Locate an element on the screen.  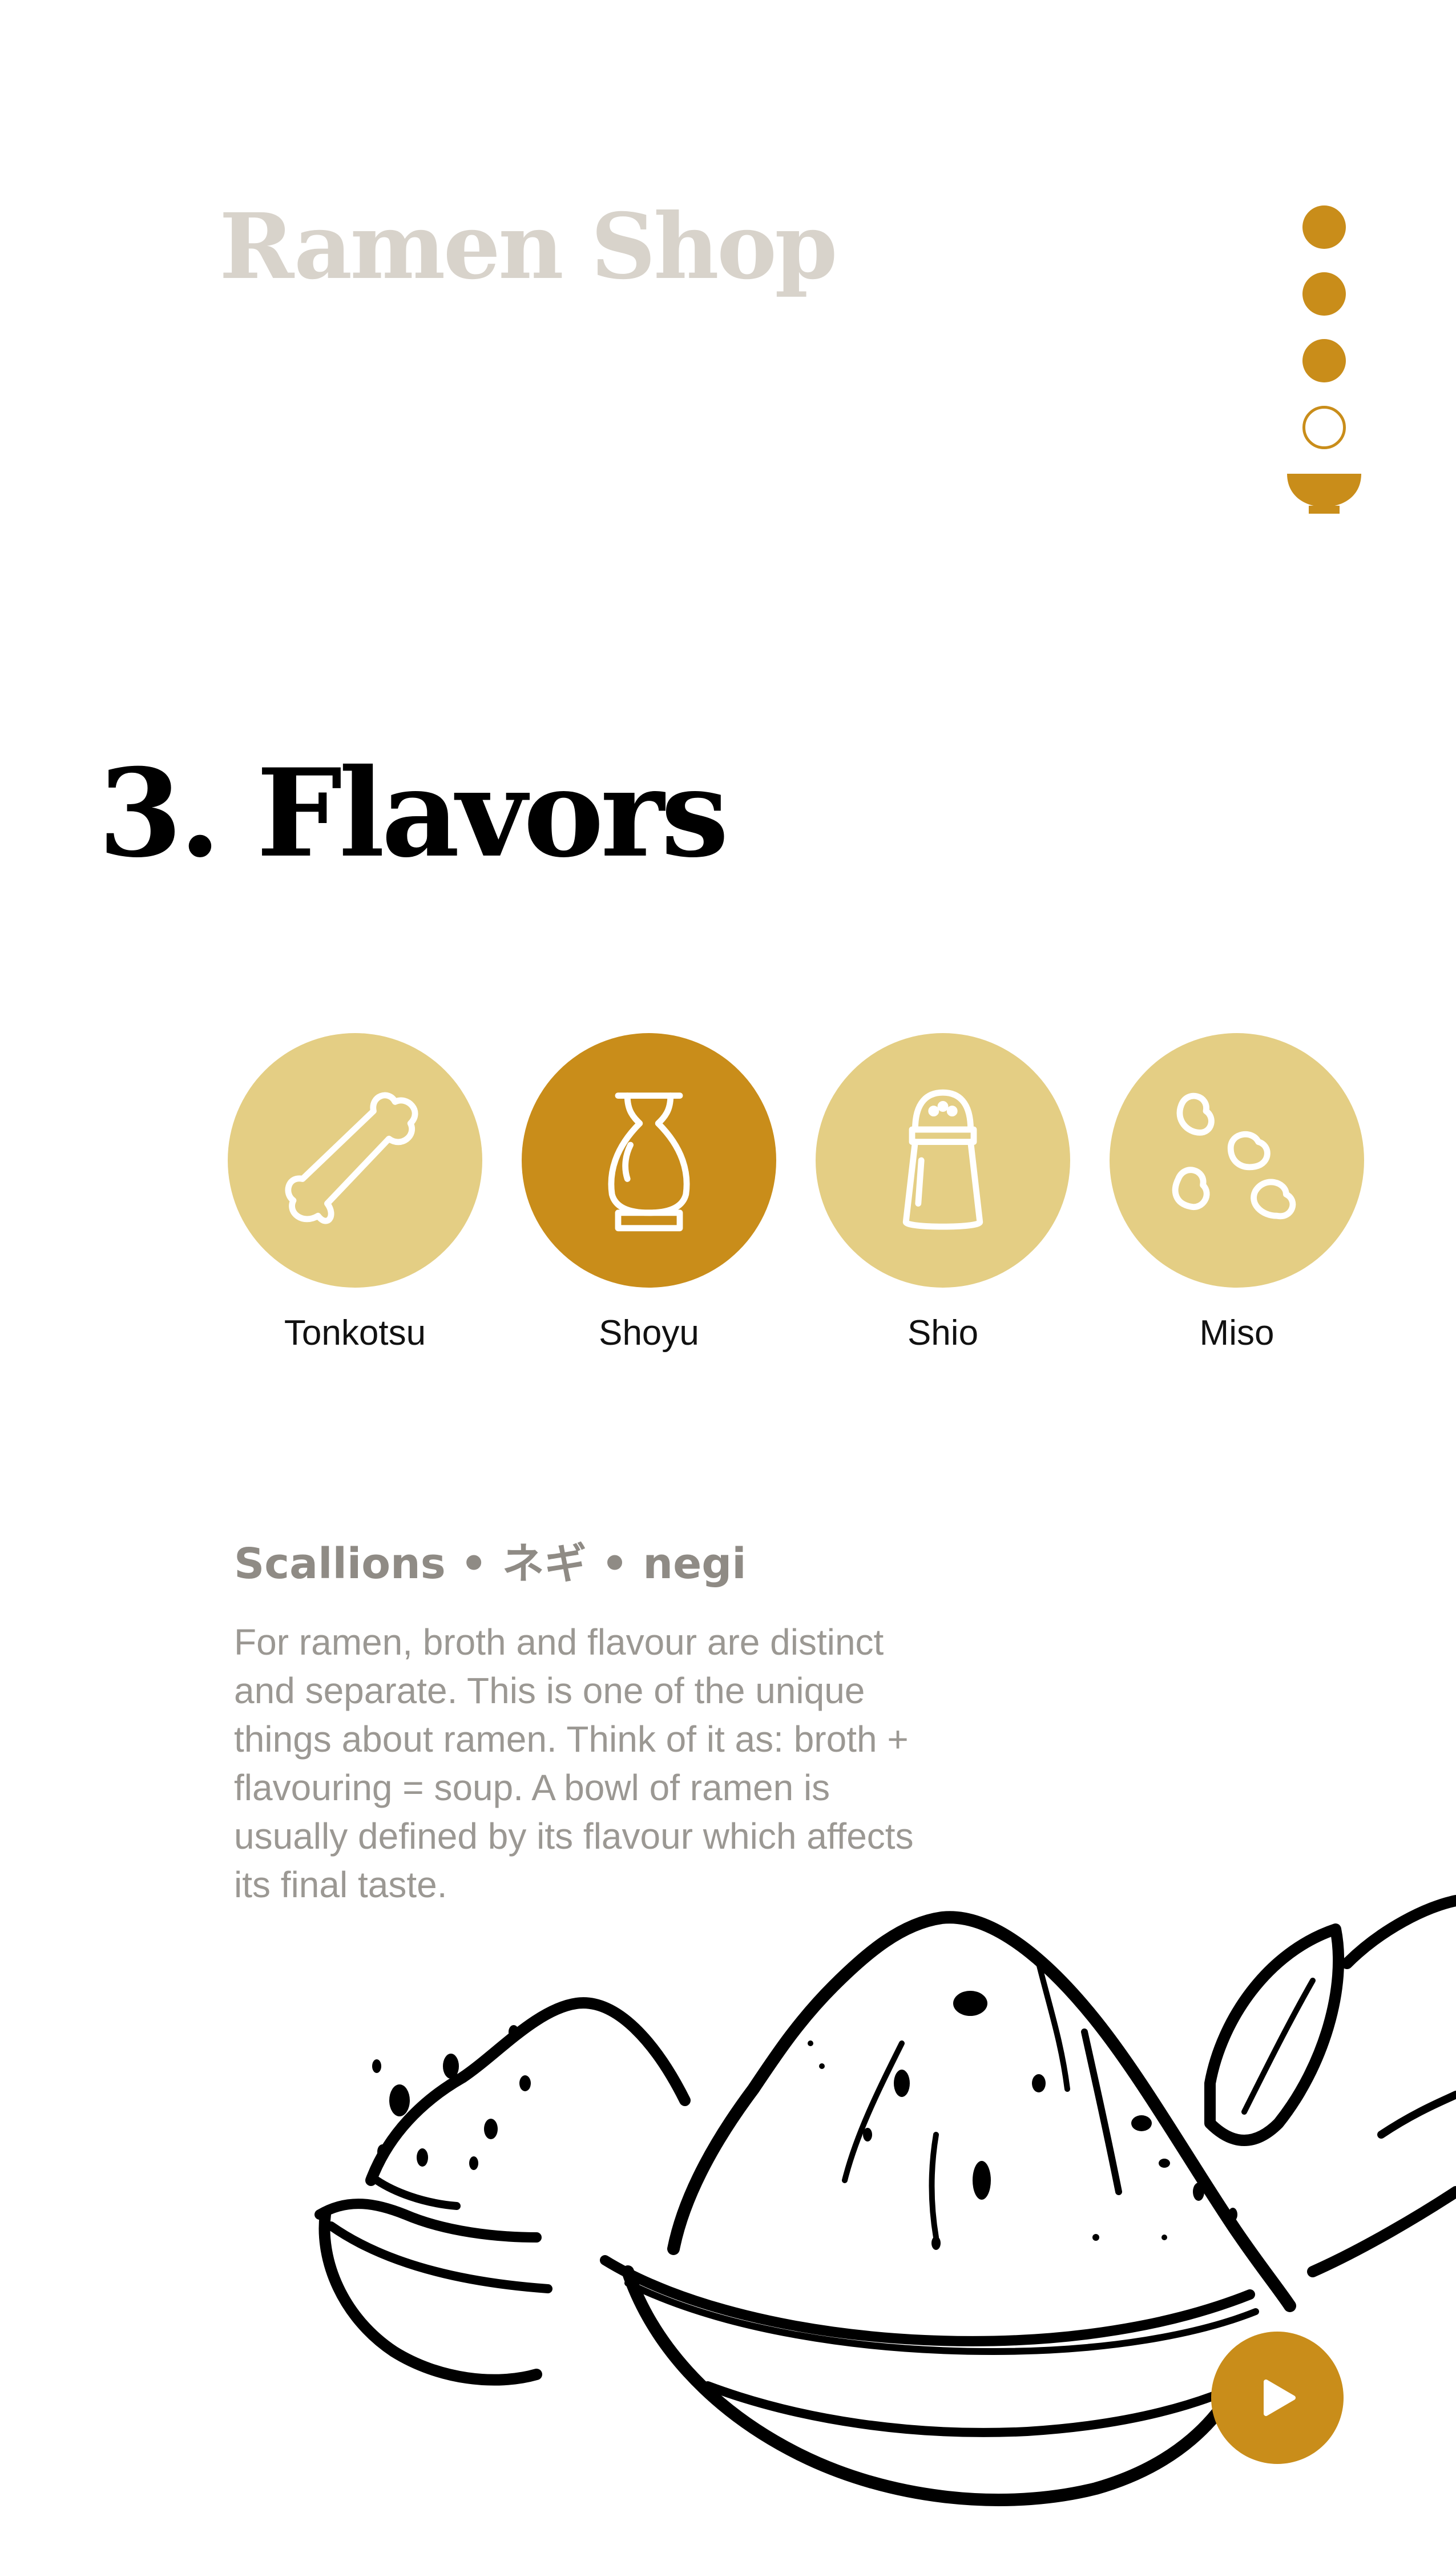
ingredient-title: Scallions • ネギ • negi is located at coordinates (490, 1563).